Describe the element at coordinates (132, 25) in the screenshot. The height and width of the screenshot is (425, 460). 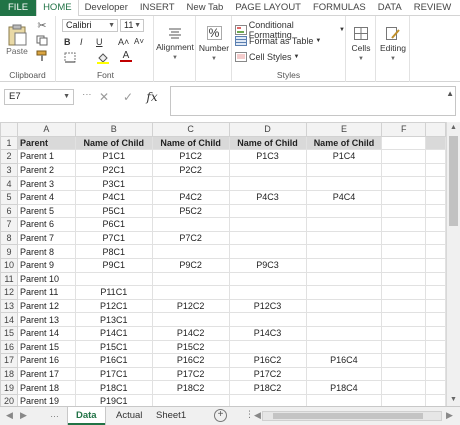
I see `font-size-dropdown: 11 ▼` at that location.